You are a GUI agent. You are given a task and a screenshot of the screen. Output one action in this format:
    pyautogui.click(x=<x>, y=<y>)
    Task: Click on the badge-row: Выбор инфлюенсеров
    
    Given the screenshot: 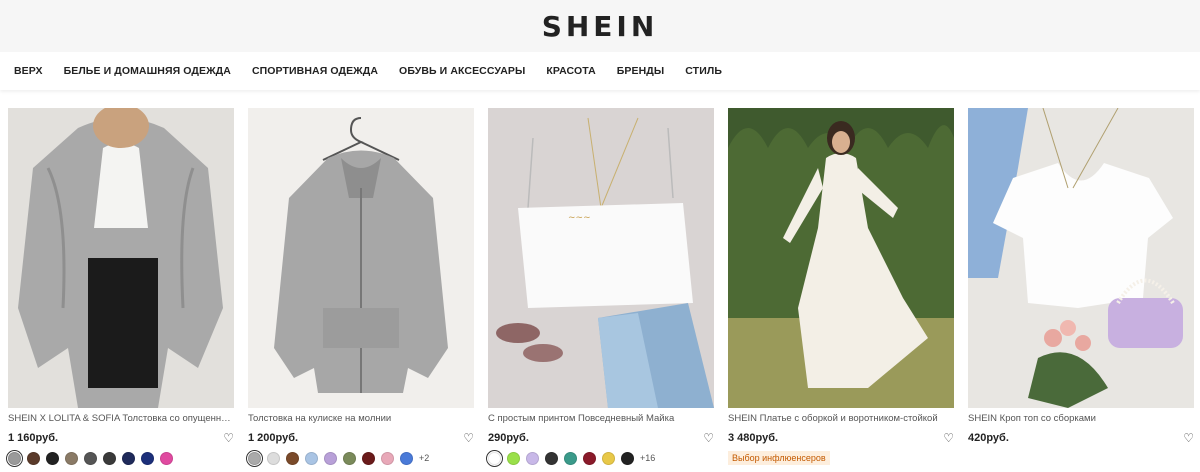 What is the action you would take?
    pyautogui.click(x=841, y=458)
    